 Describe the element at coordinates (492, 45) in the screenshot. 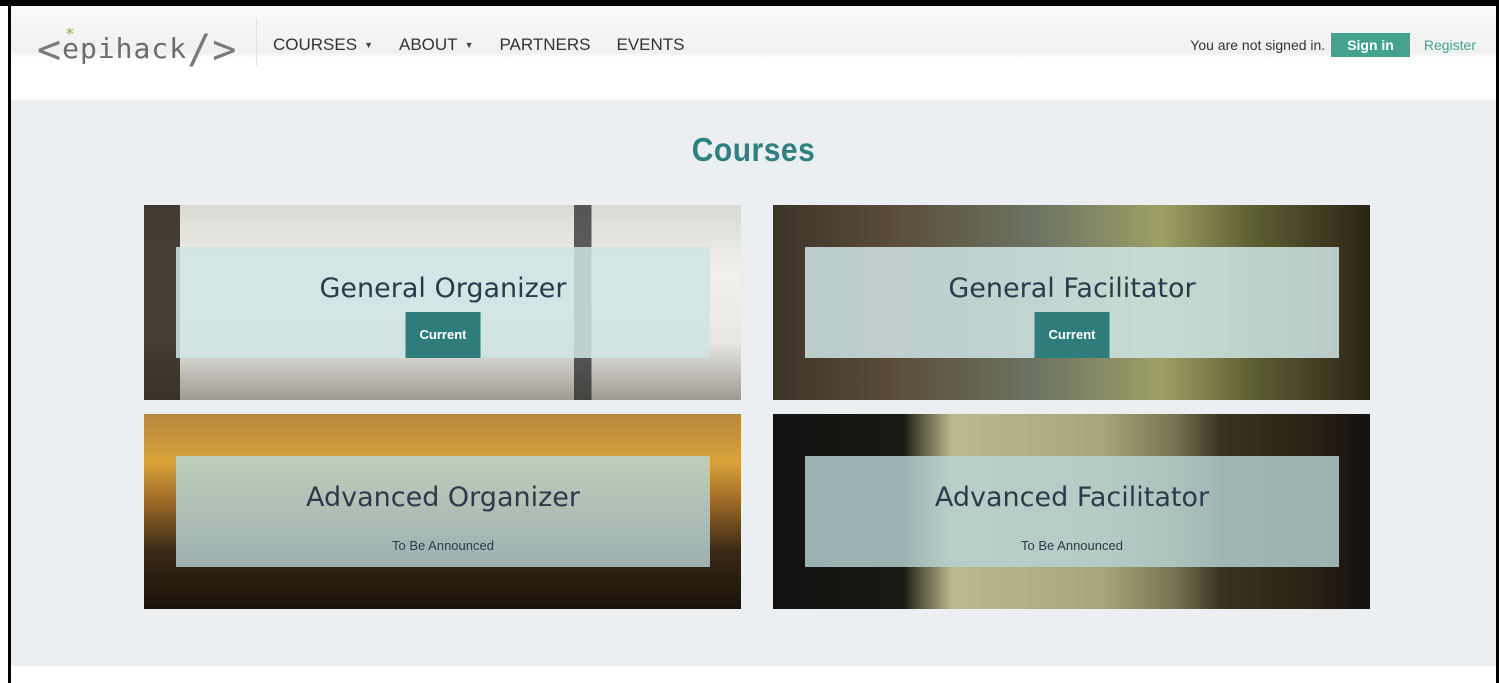

I see `main-nav: COURSES ▼ ABOUT ▼ PARTNERS EVENTS` at that location.